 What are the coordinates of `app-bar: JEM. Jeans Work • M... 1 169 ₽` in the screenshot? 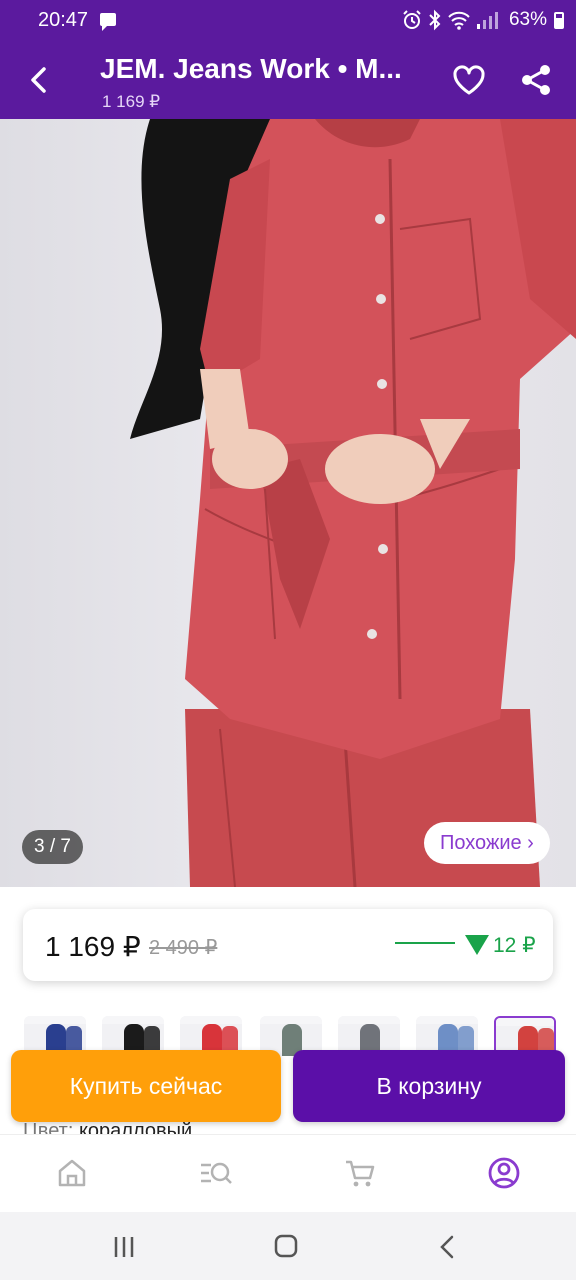 It's located at (288, 79).